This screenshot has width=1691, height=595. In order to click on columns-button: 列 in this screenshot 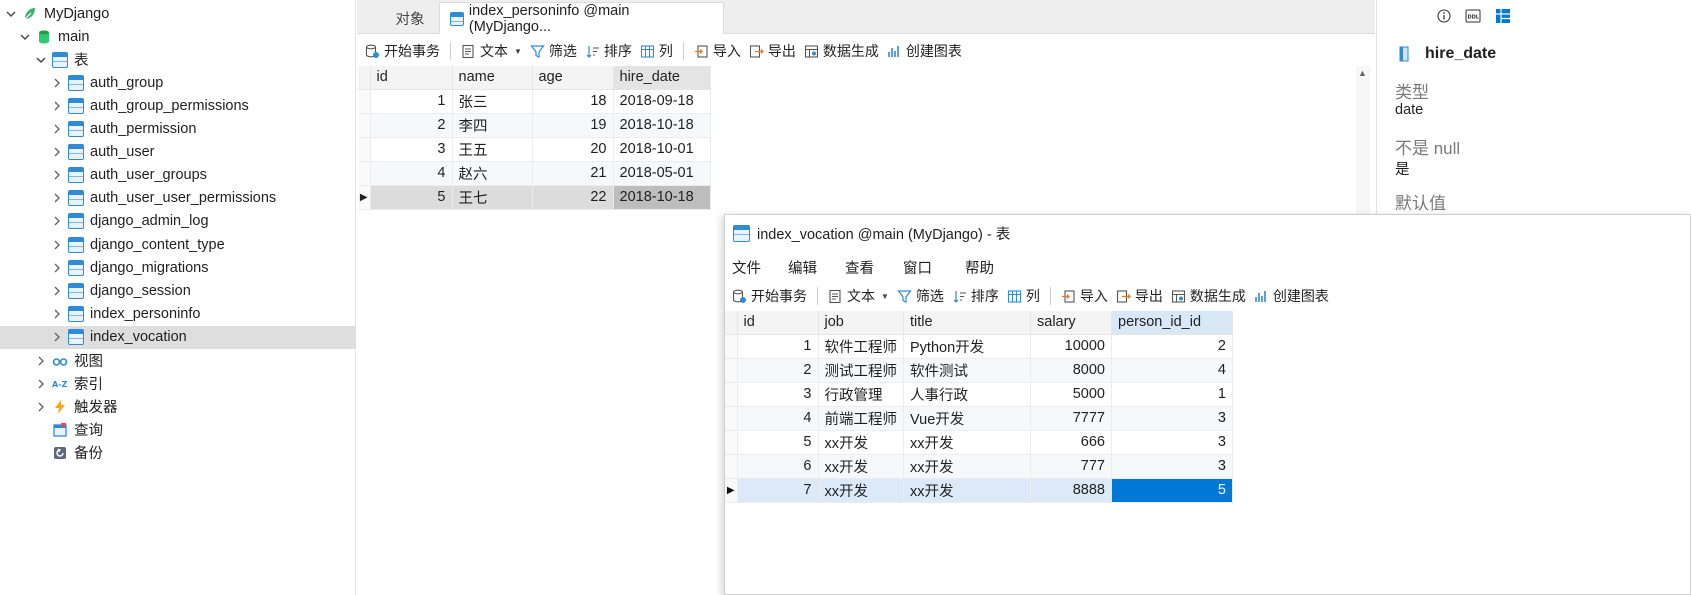, I will do `click(1023, 296)`.